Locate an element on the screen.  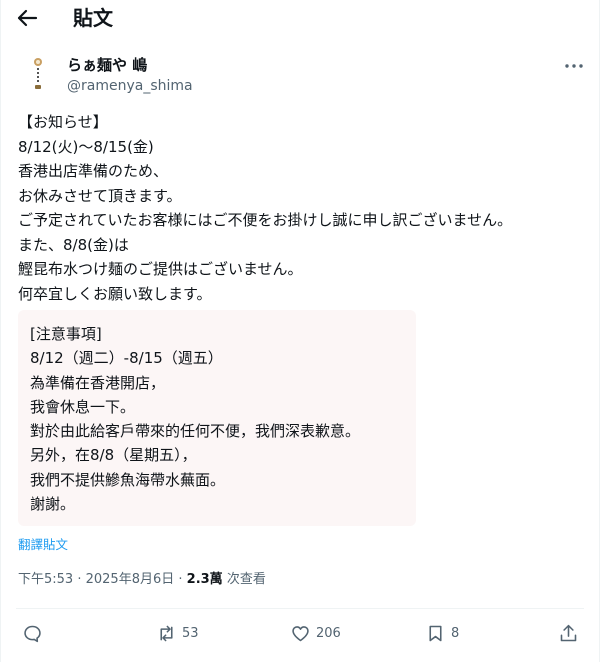
bookmark-count: 8 is located at coordinates (455, 633).